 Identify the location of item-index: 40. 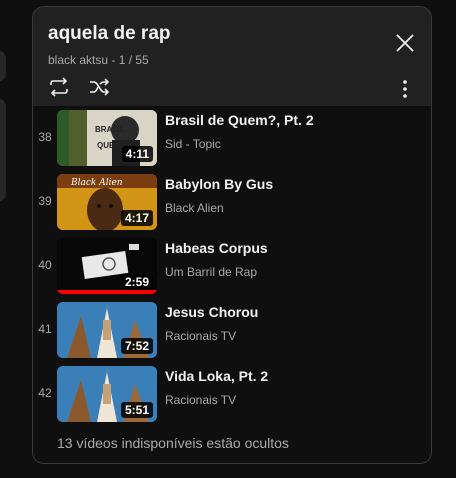
(45, 265).